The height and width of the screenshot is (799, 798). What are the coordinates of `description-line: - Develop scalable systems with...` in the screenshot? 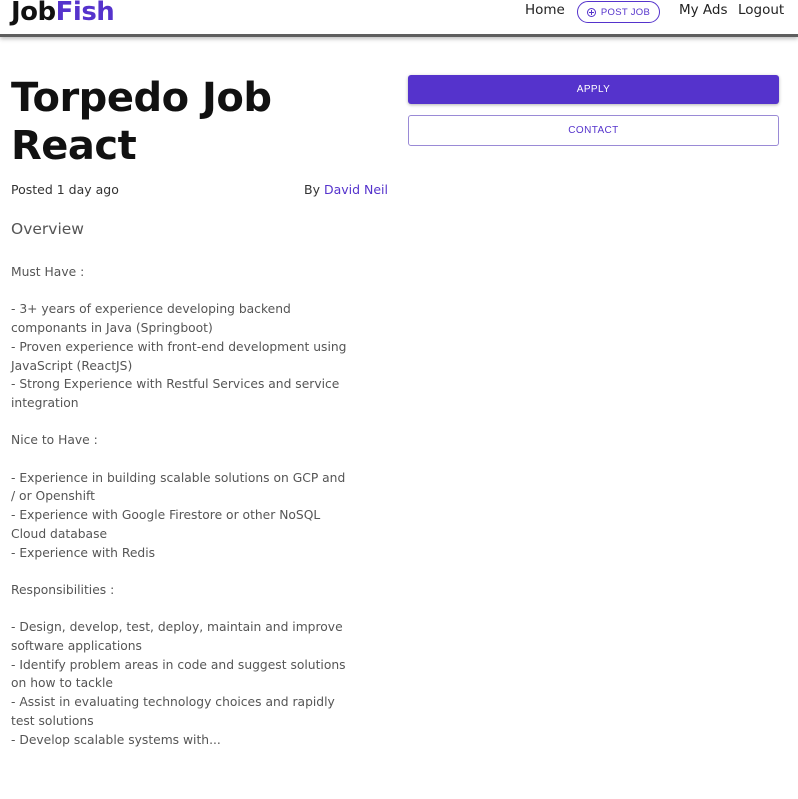 It's located at (116, 739).